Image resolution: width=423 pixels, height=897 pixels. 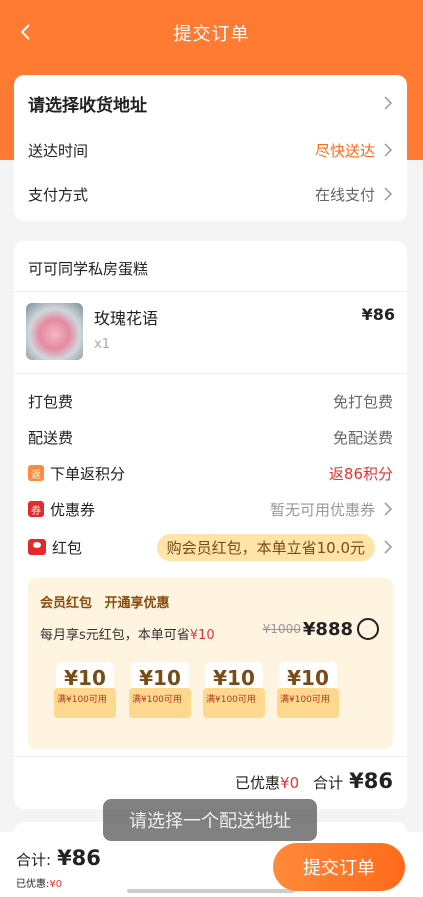 What do you see at coordinates (368, 629) in the screenshot?
I see `member-select-radio` at bounding box center [368, 629].